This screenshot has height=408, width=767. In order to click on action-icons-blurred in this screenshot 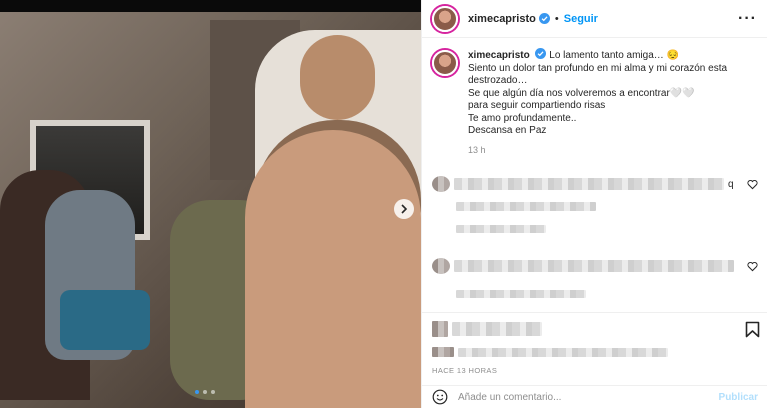, I will do `click(595, 329)`.